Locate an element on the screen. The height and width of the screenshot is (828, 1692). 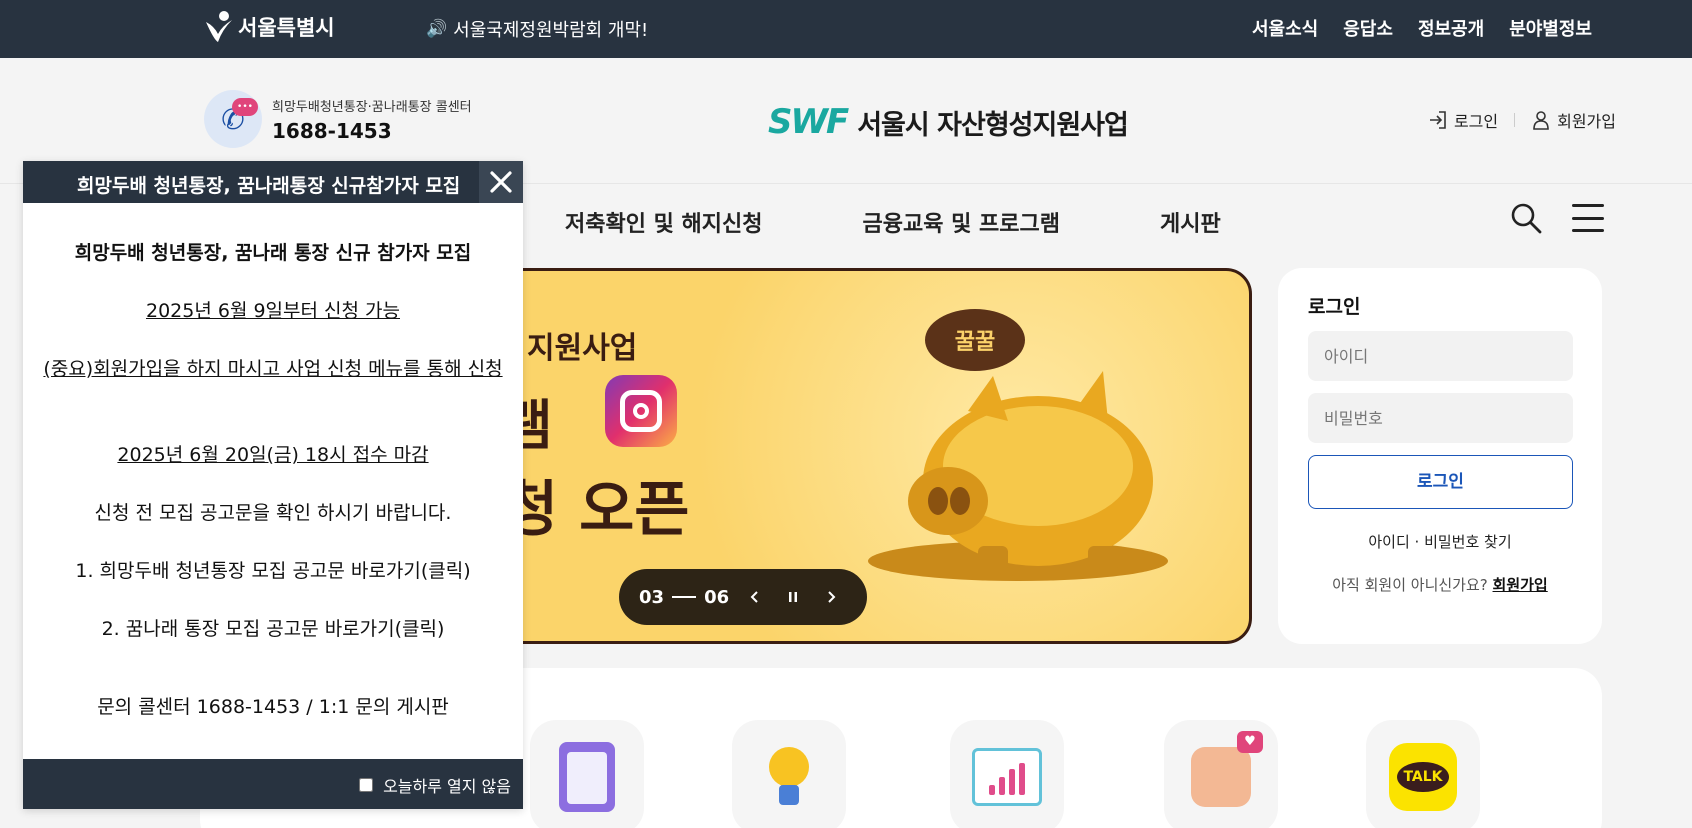
callcenter: ✆ ••• 희망두배청년통장·꿈나래통장 콜센터 1688-1453 is located at coordinates (338, 119).